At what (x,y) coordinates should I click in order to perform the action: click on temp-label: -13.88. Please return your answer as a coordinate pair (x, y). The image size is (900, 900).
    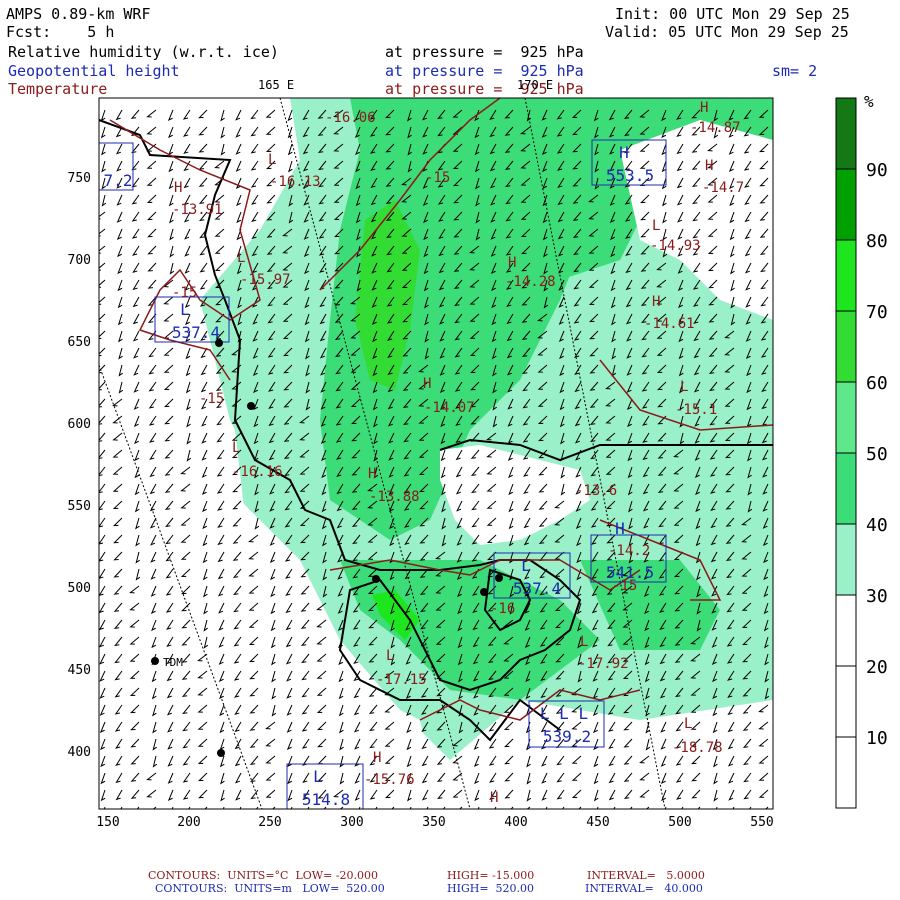
    Looking at the image, I should click on (394, 497).